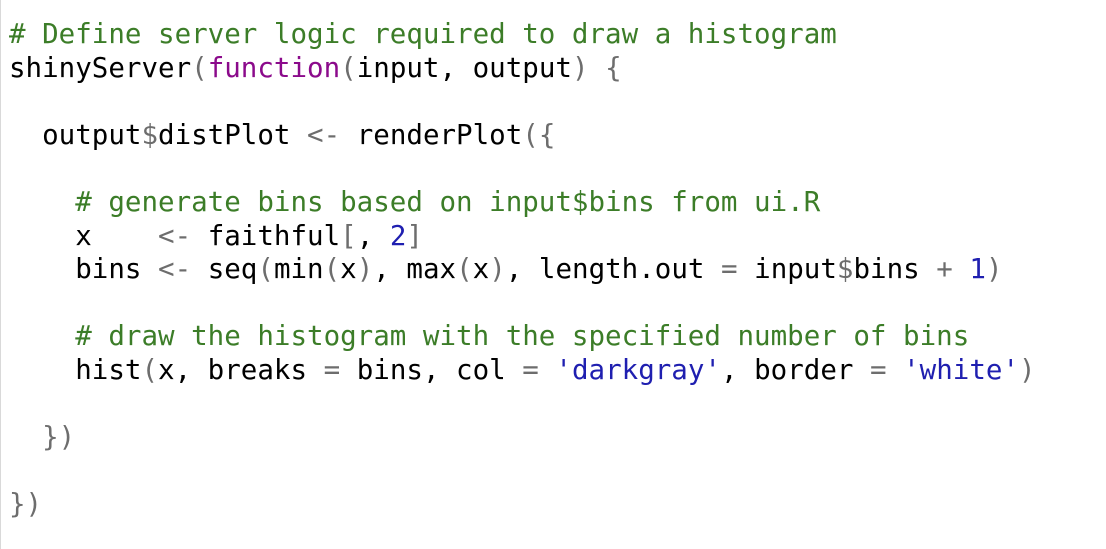 The image size is (1106, 549). Describe the element at coordinates (274, 67) in the screenshot. I see `code-keyword: function` at that location.